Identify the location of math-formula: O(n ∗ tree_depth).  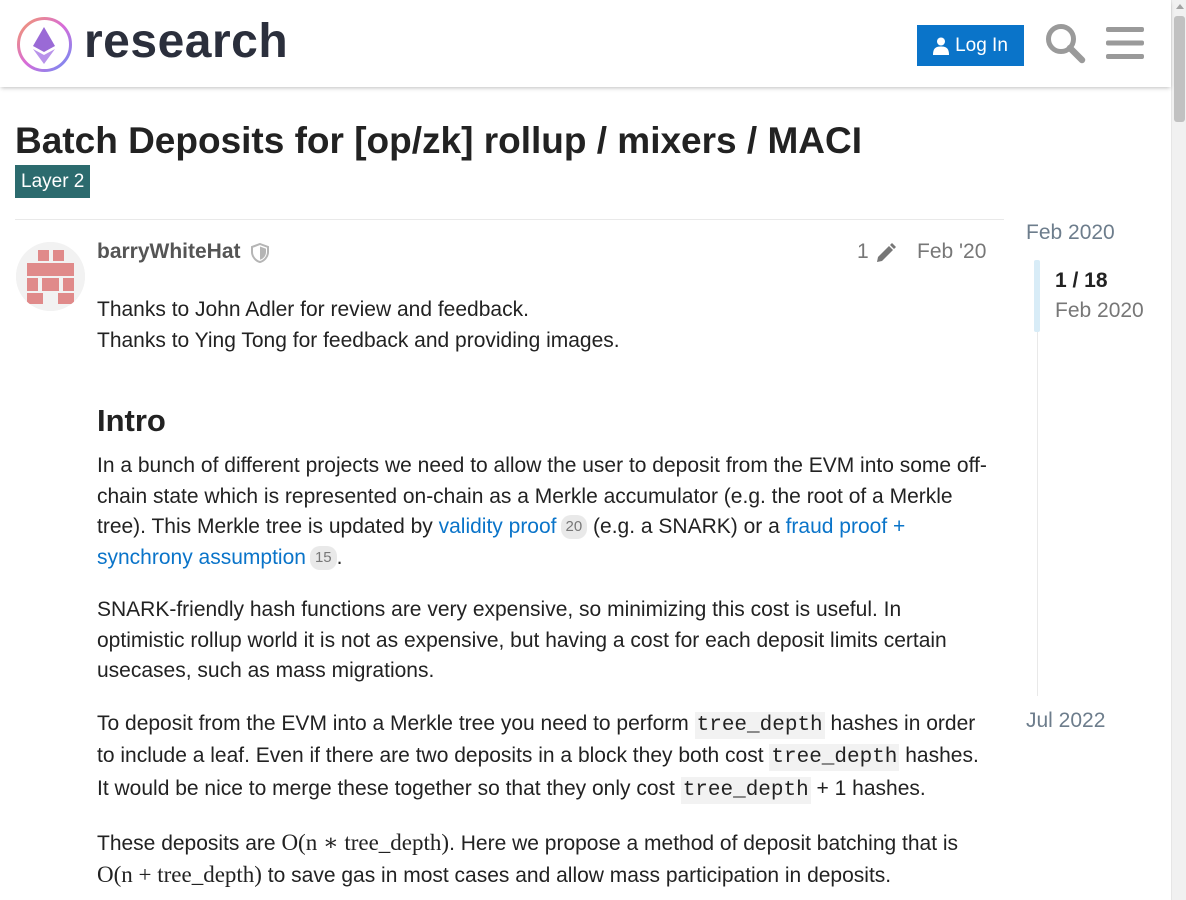
(365, 842).